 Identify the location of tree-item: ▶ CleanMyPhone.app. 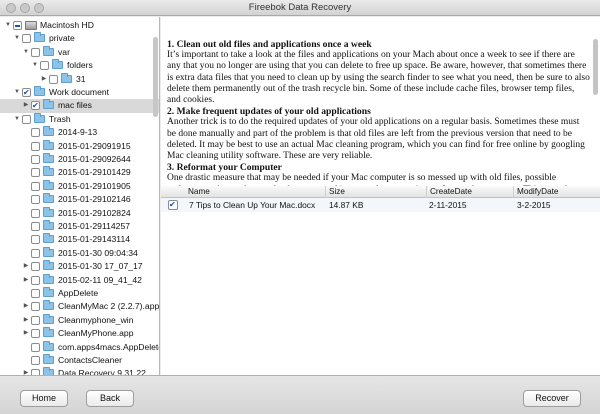
(79, 333).